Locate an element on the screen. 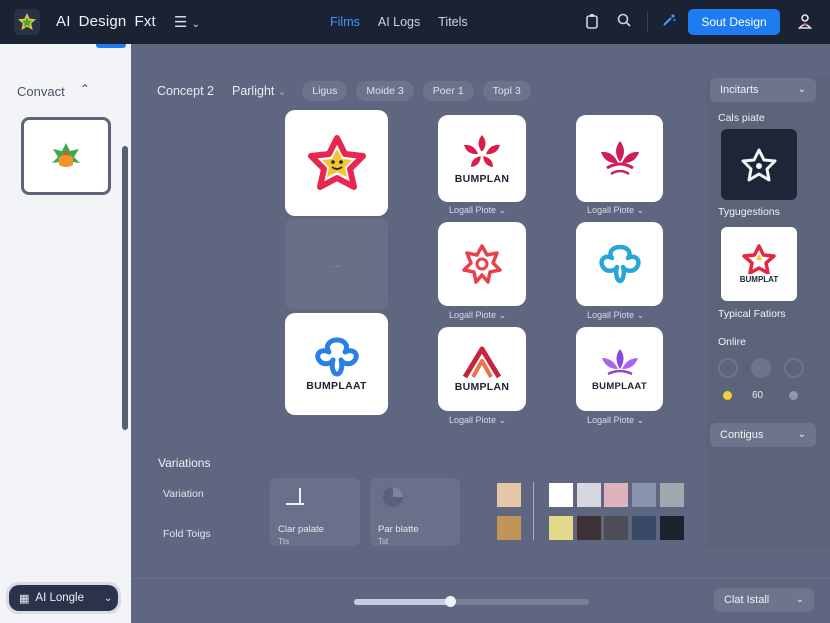 The image size is (830, 623). logo-card-8: BUMPLAAT is located at coordinates (619, 369).